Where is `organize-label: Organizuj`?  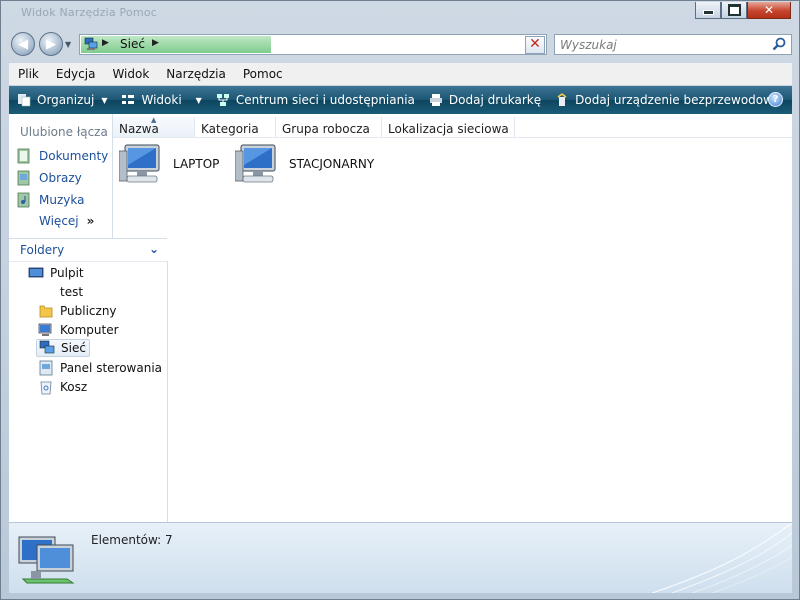
organize-label: Organizuj is located at coordinates (66, 100).